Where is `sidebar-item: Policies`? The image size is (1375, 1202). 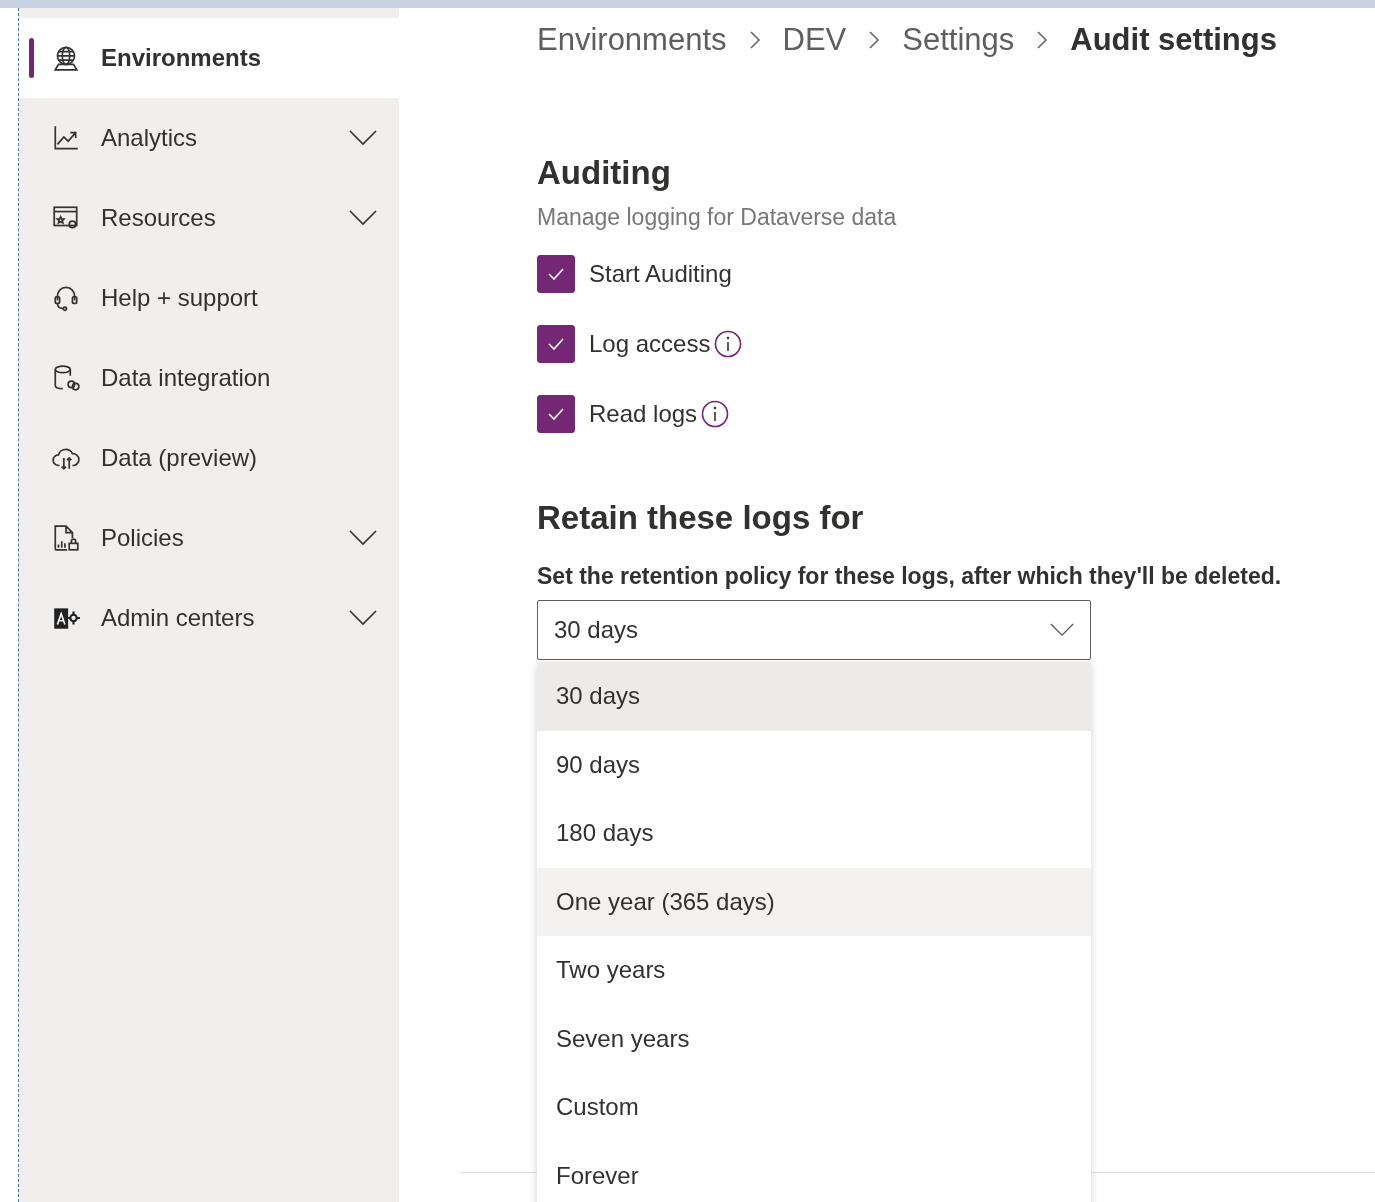
sidebar-item: Policies is located at coordinates (209, 538).